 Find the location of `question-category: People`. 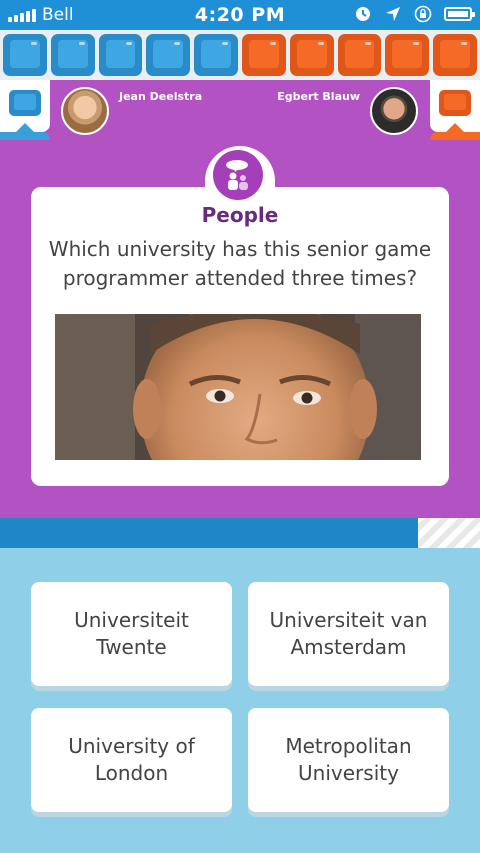

question-category: People is located at coordinates (240, 215).